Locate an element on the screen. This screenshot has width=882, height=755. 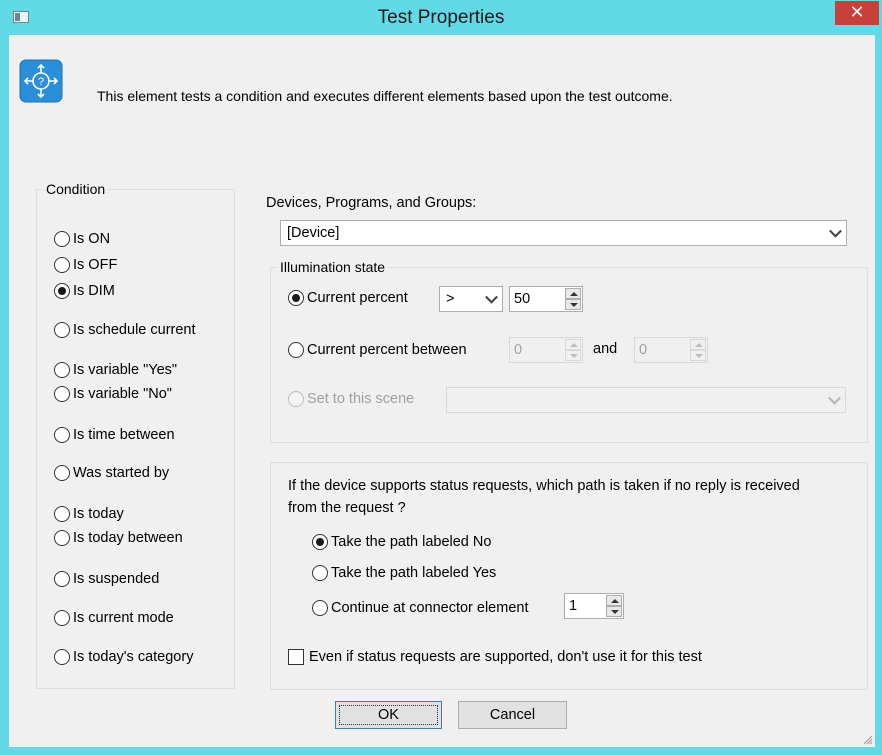
ok-label: OK is located at coordinates (388, 715).